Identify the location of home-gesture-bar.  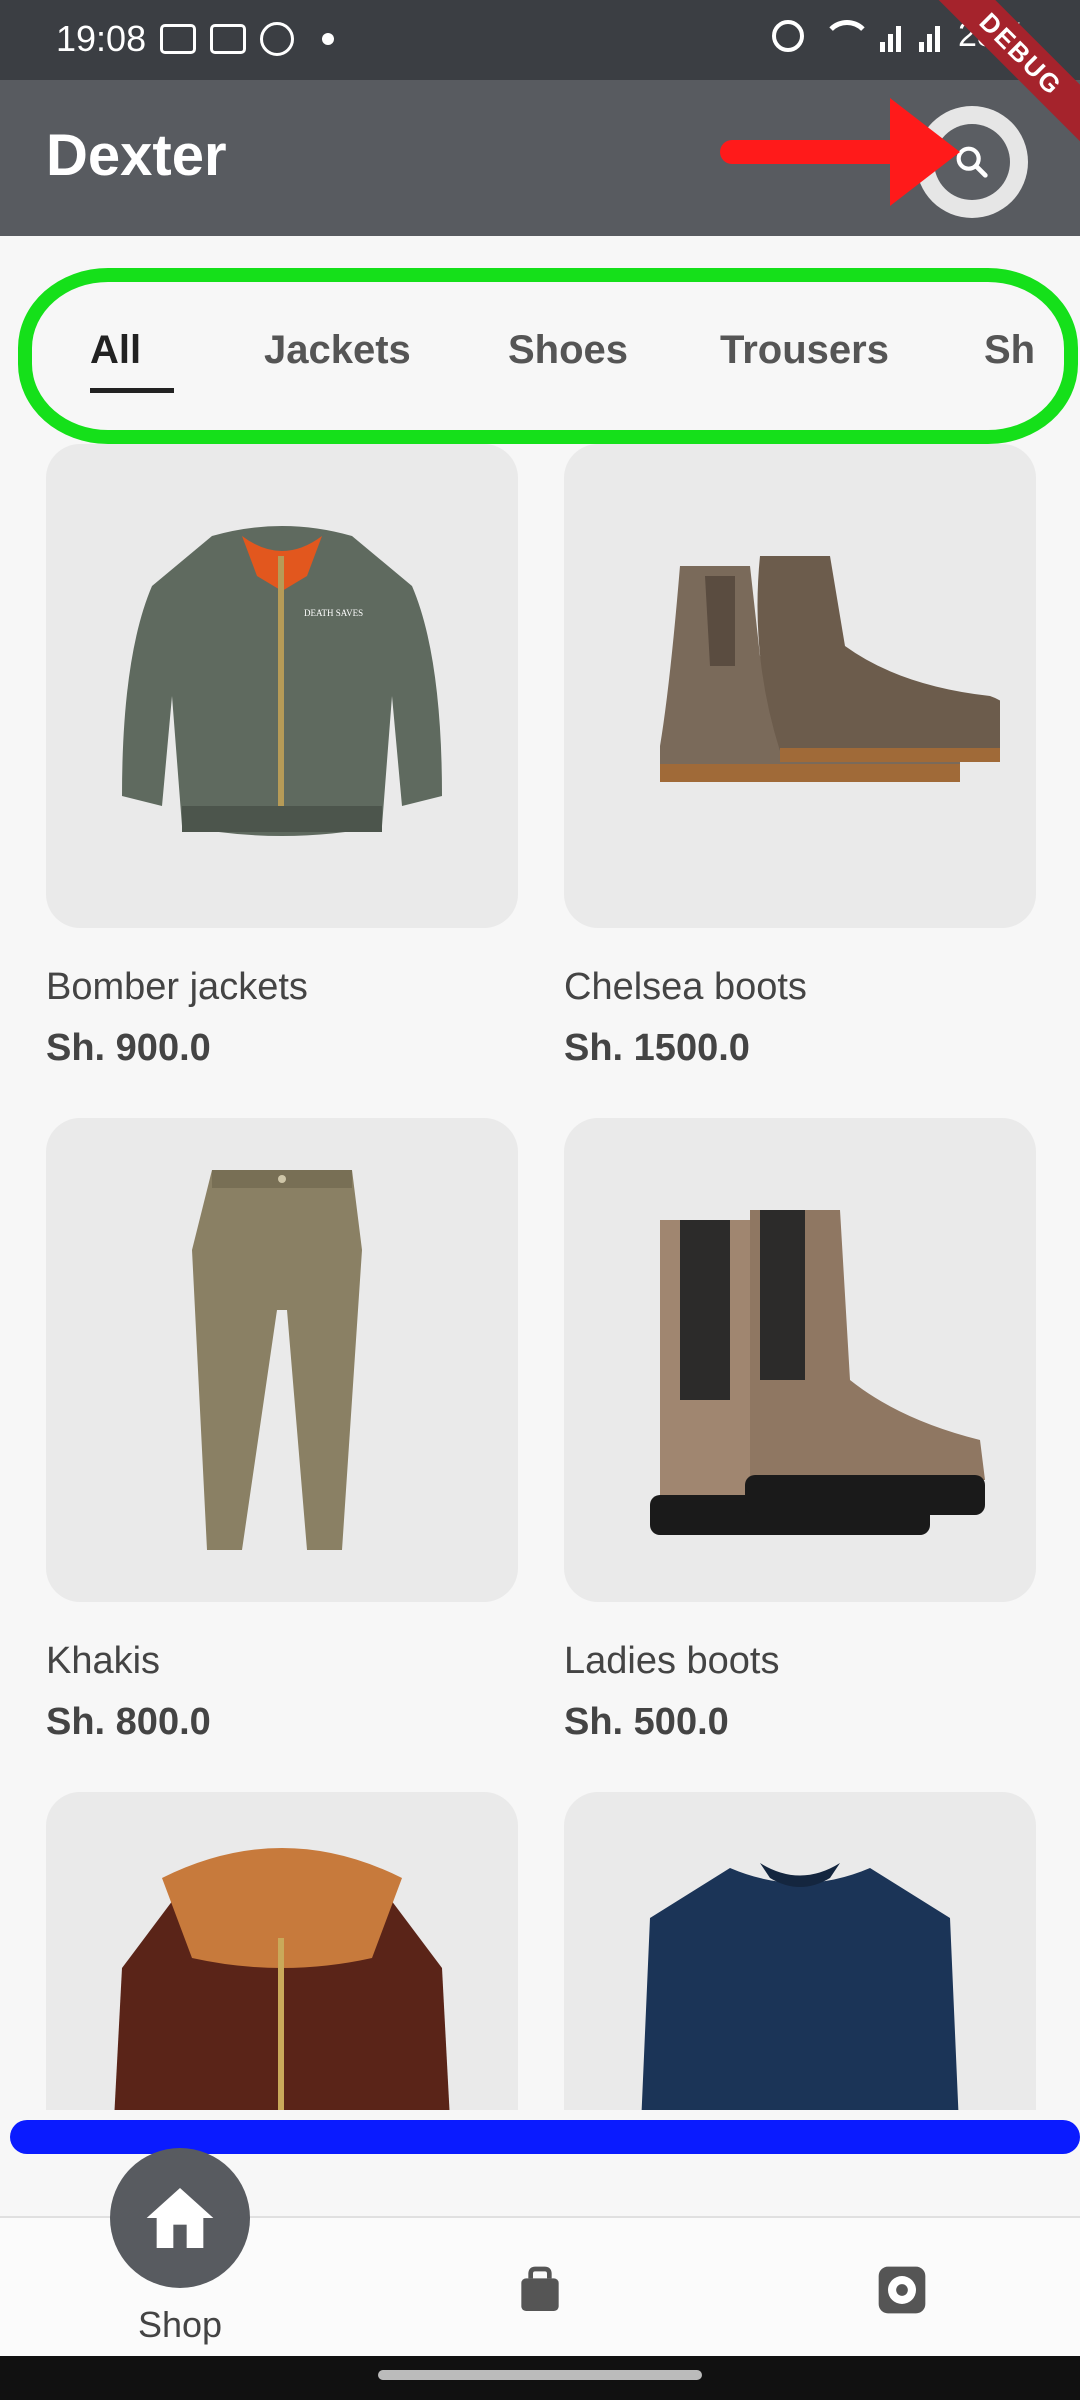
(540, 2375).